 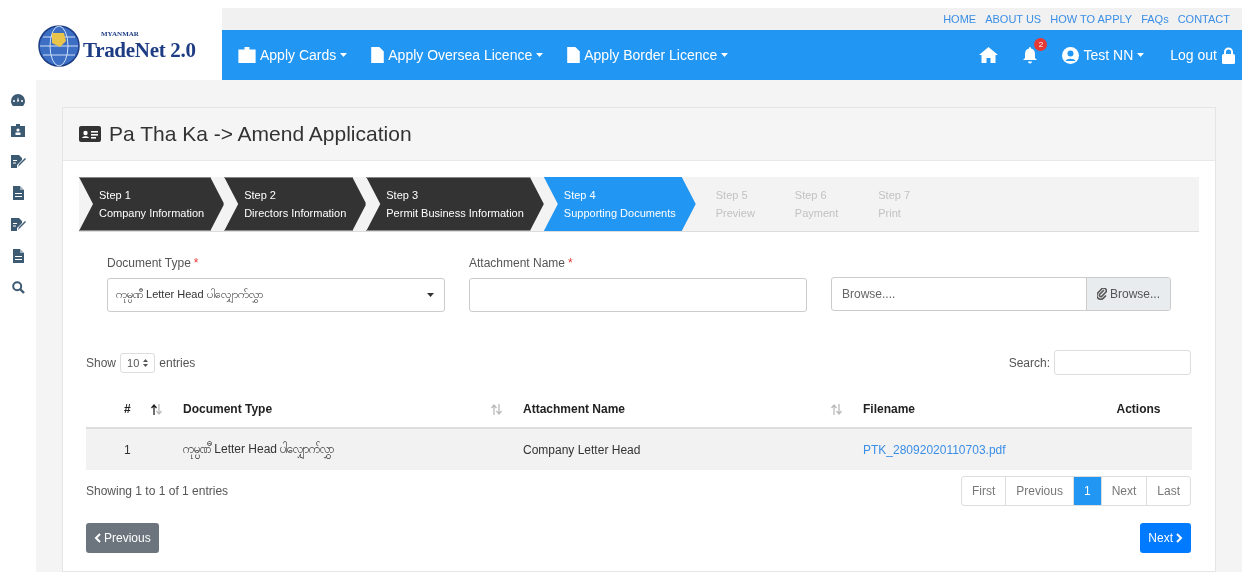 What do you see at coordinates (989, 55) in the screenshot?
I see `home-icon` at bounding box center [989, 55].